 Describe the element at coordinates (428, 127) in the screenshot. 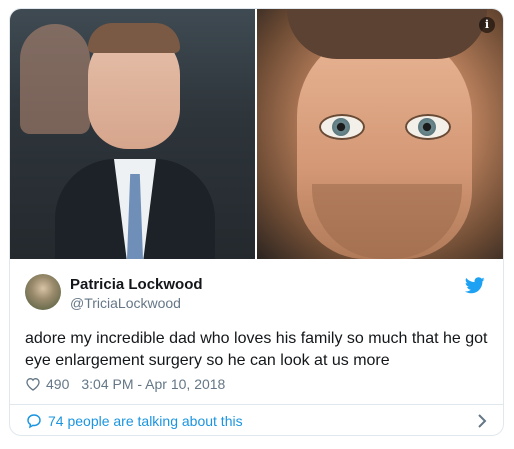

I see `photo-eye-right` at that location.